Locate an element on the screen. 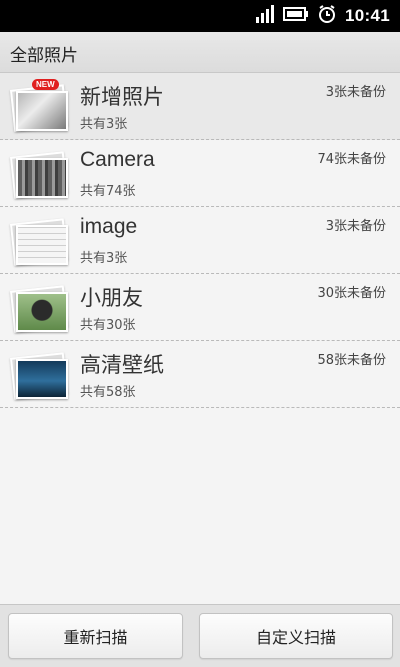 The image size is (400, 667). status-icons: 10:41 is located at coordinates (322, 16).